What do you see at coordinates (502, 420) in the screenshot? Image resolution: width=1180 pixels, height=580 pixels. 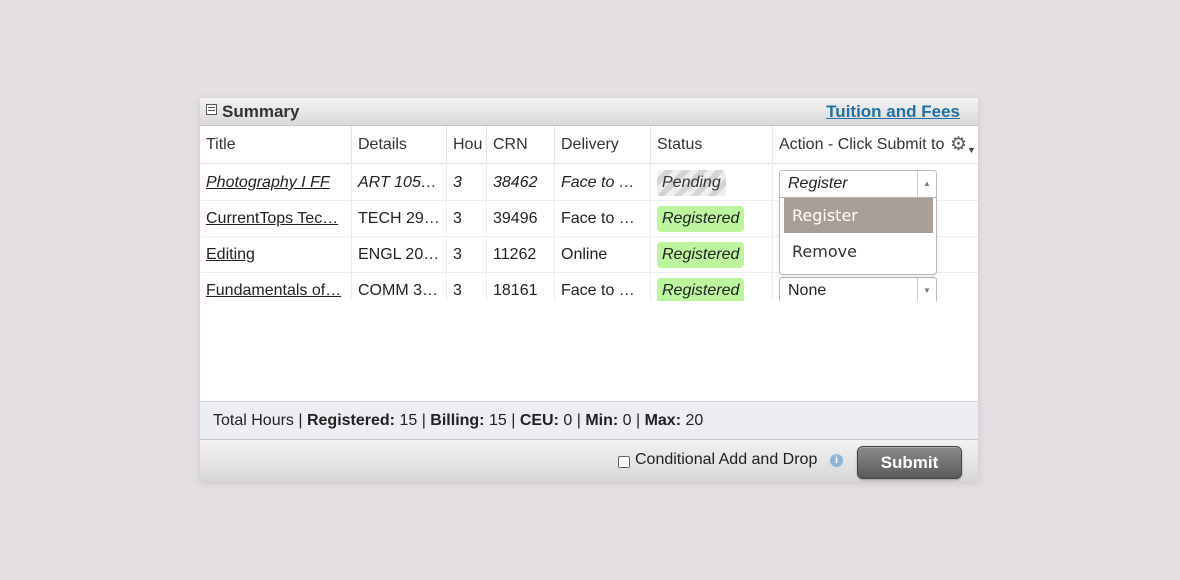 I see `billing-value: 15 |` at bounding box center [502, 420].